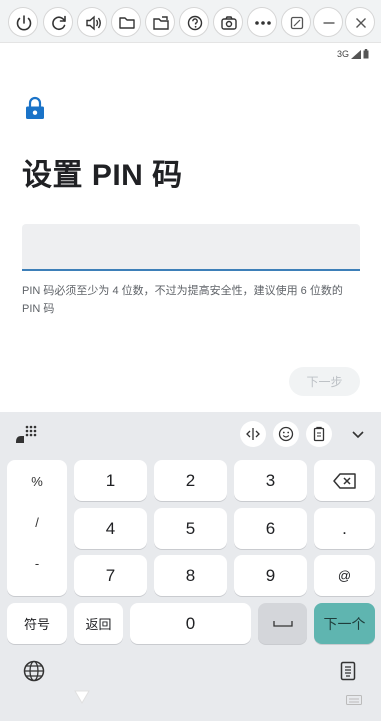 The height and width of the screenshot is (721, 381). I want to click on back-key: 返回, so click(98, 623).